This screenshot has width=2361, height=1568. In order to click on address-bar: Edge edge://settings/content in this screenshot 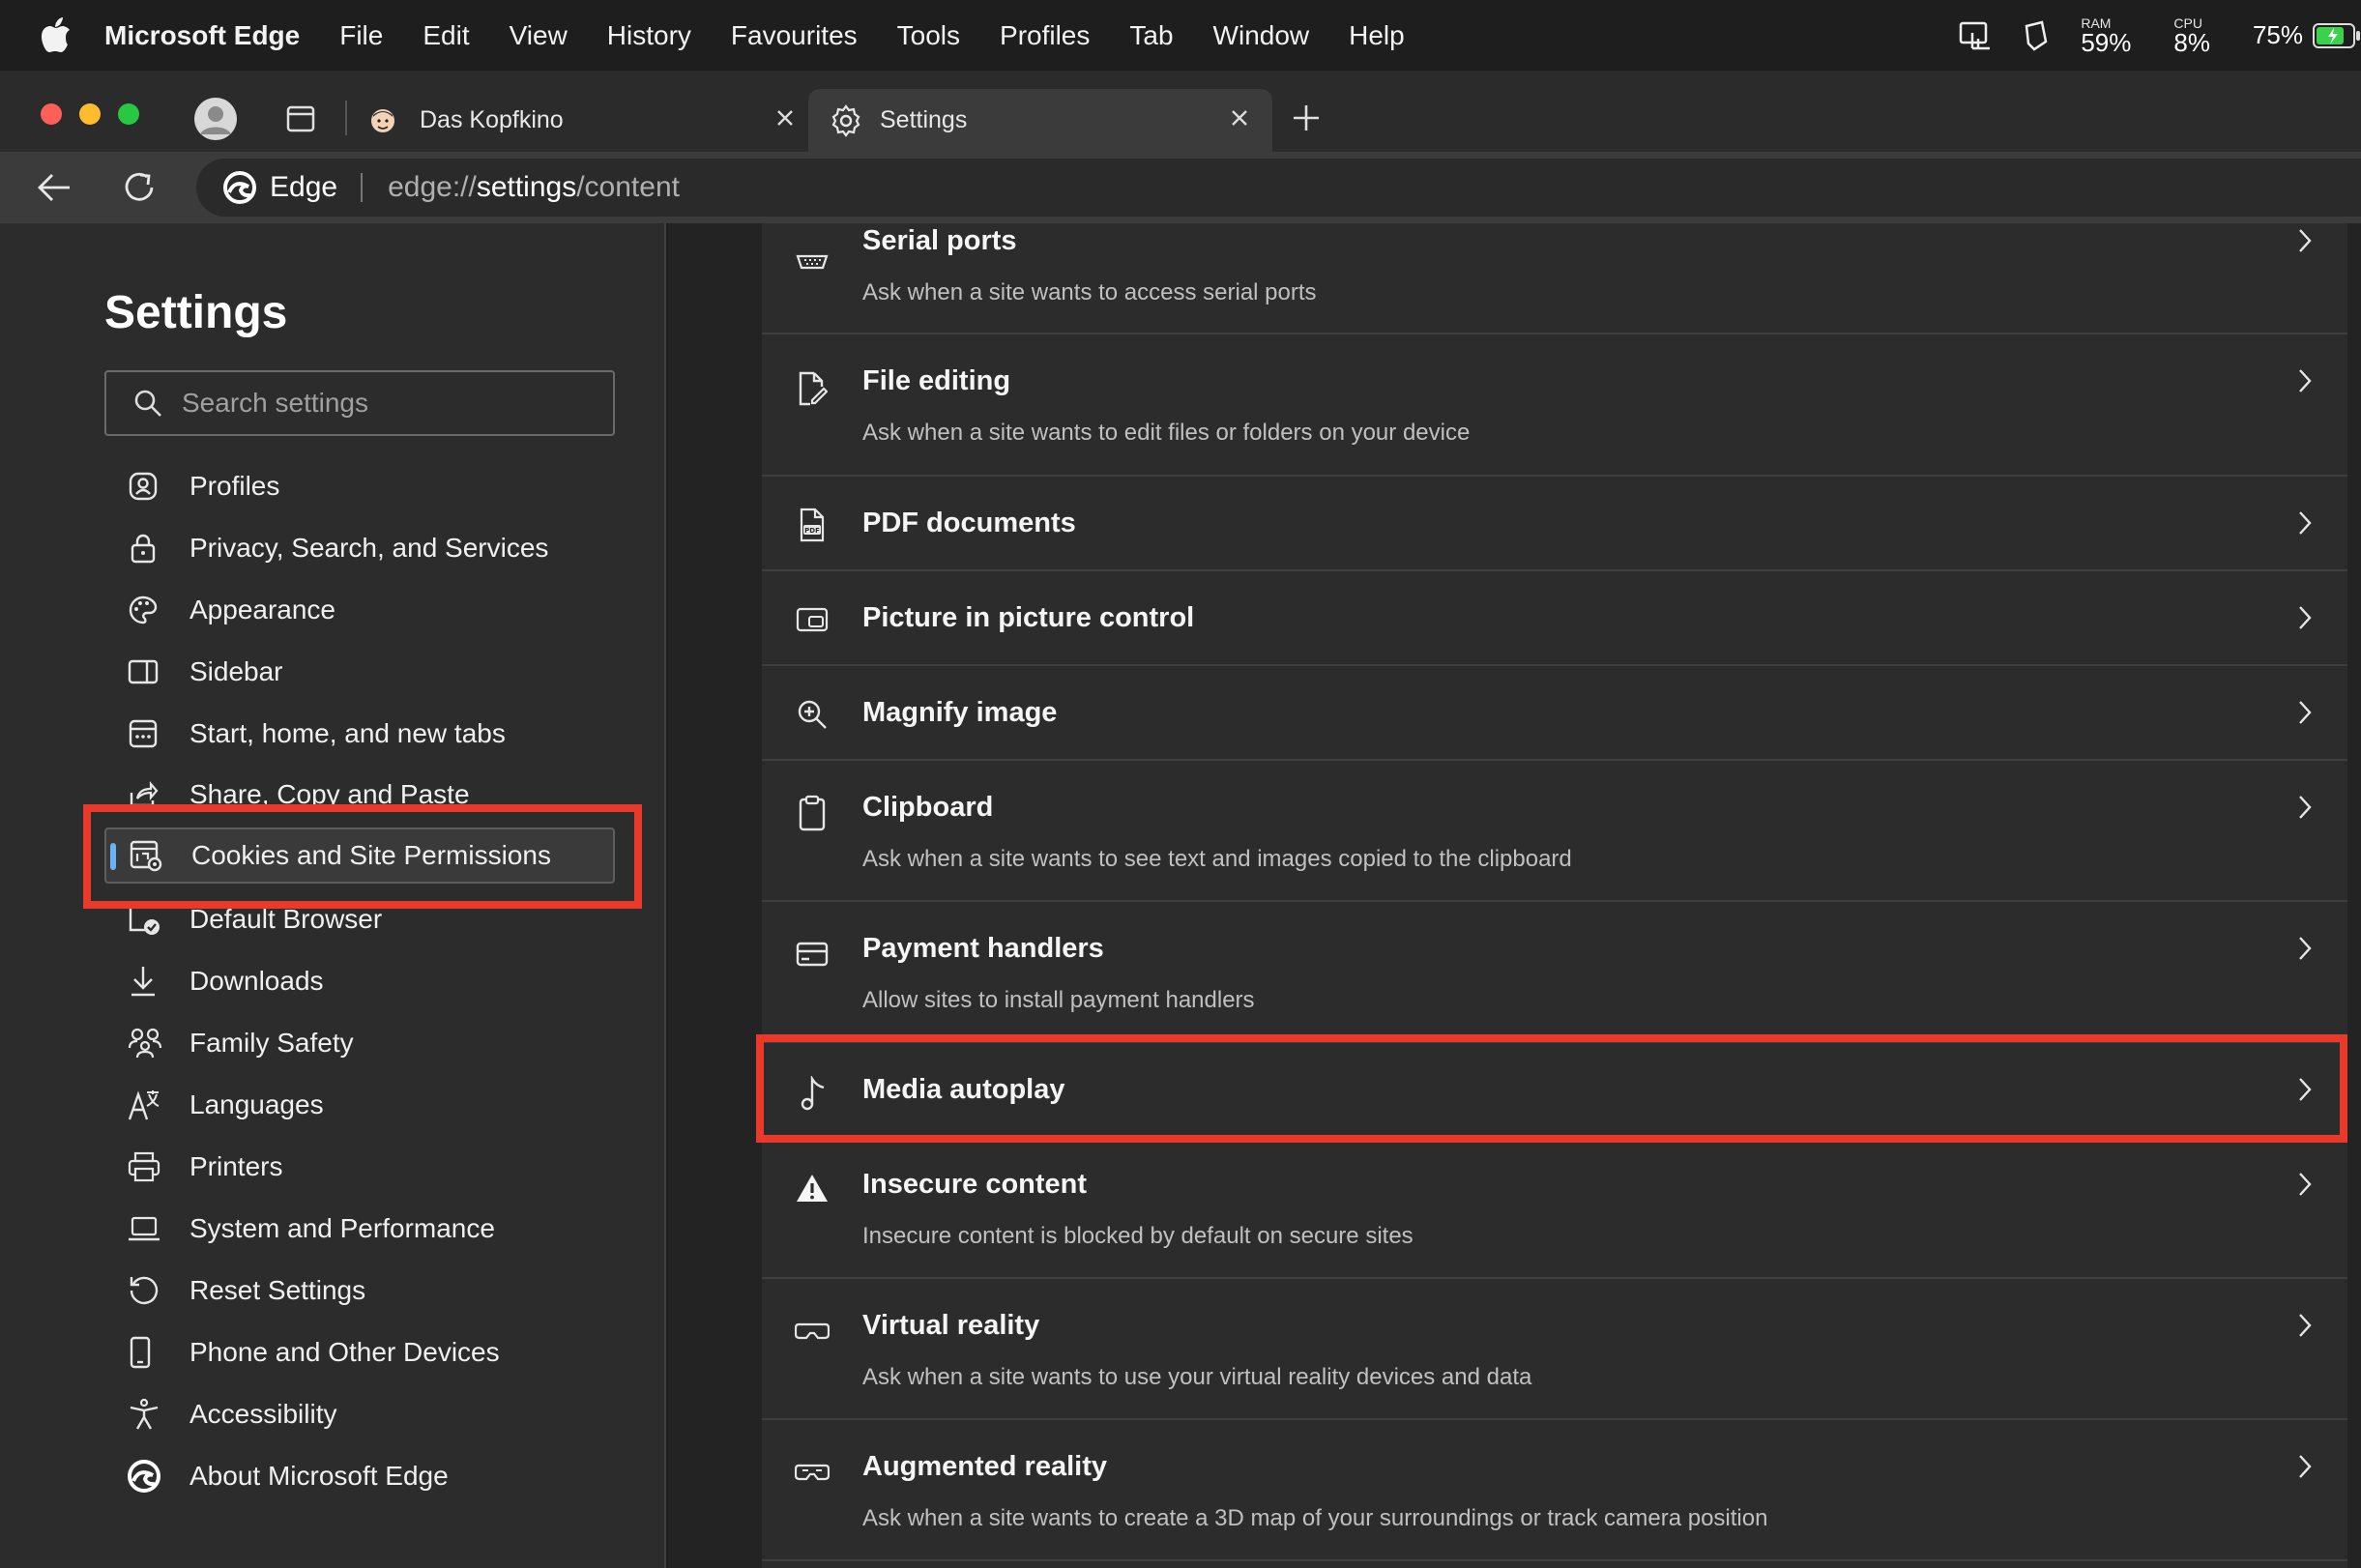, I will do `click(1278, 188)`.